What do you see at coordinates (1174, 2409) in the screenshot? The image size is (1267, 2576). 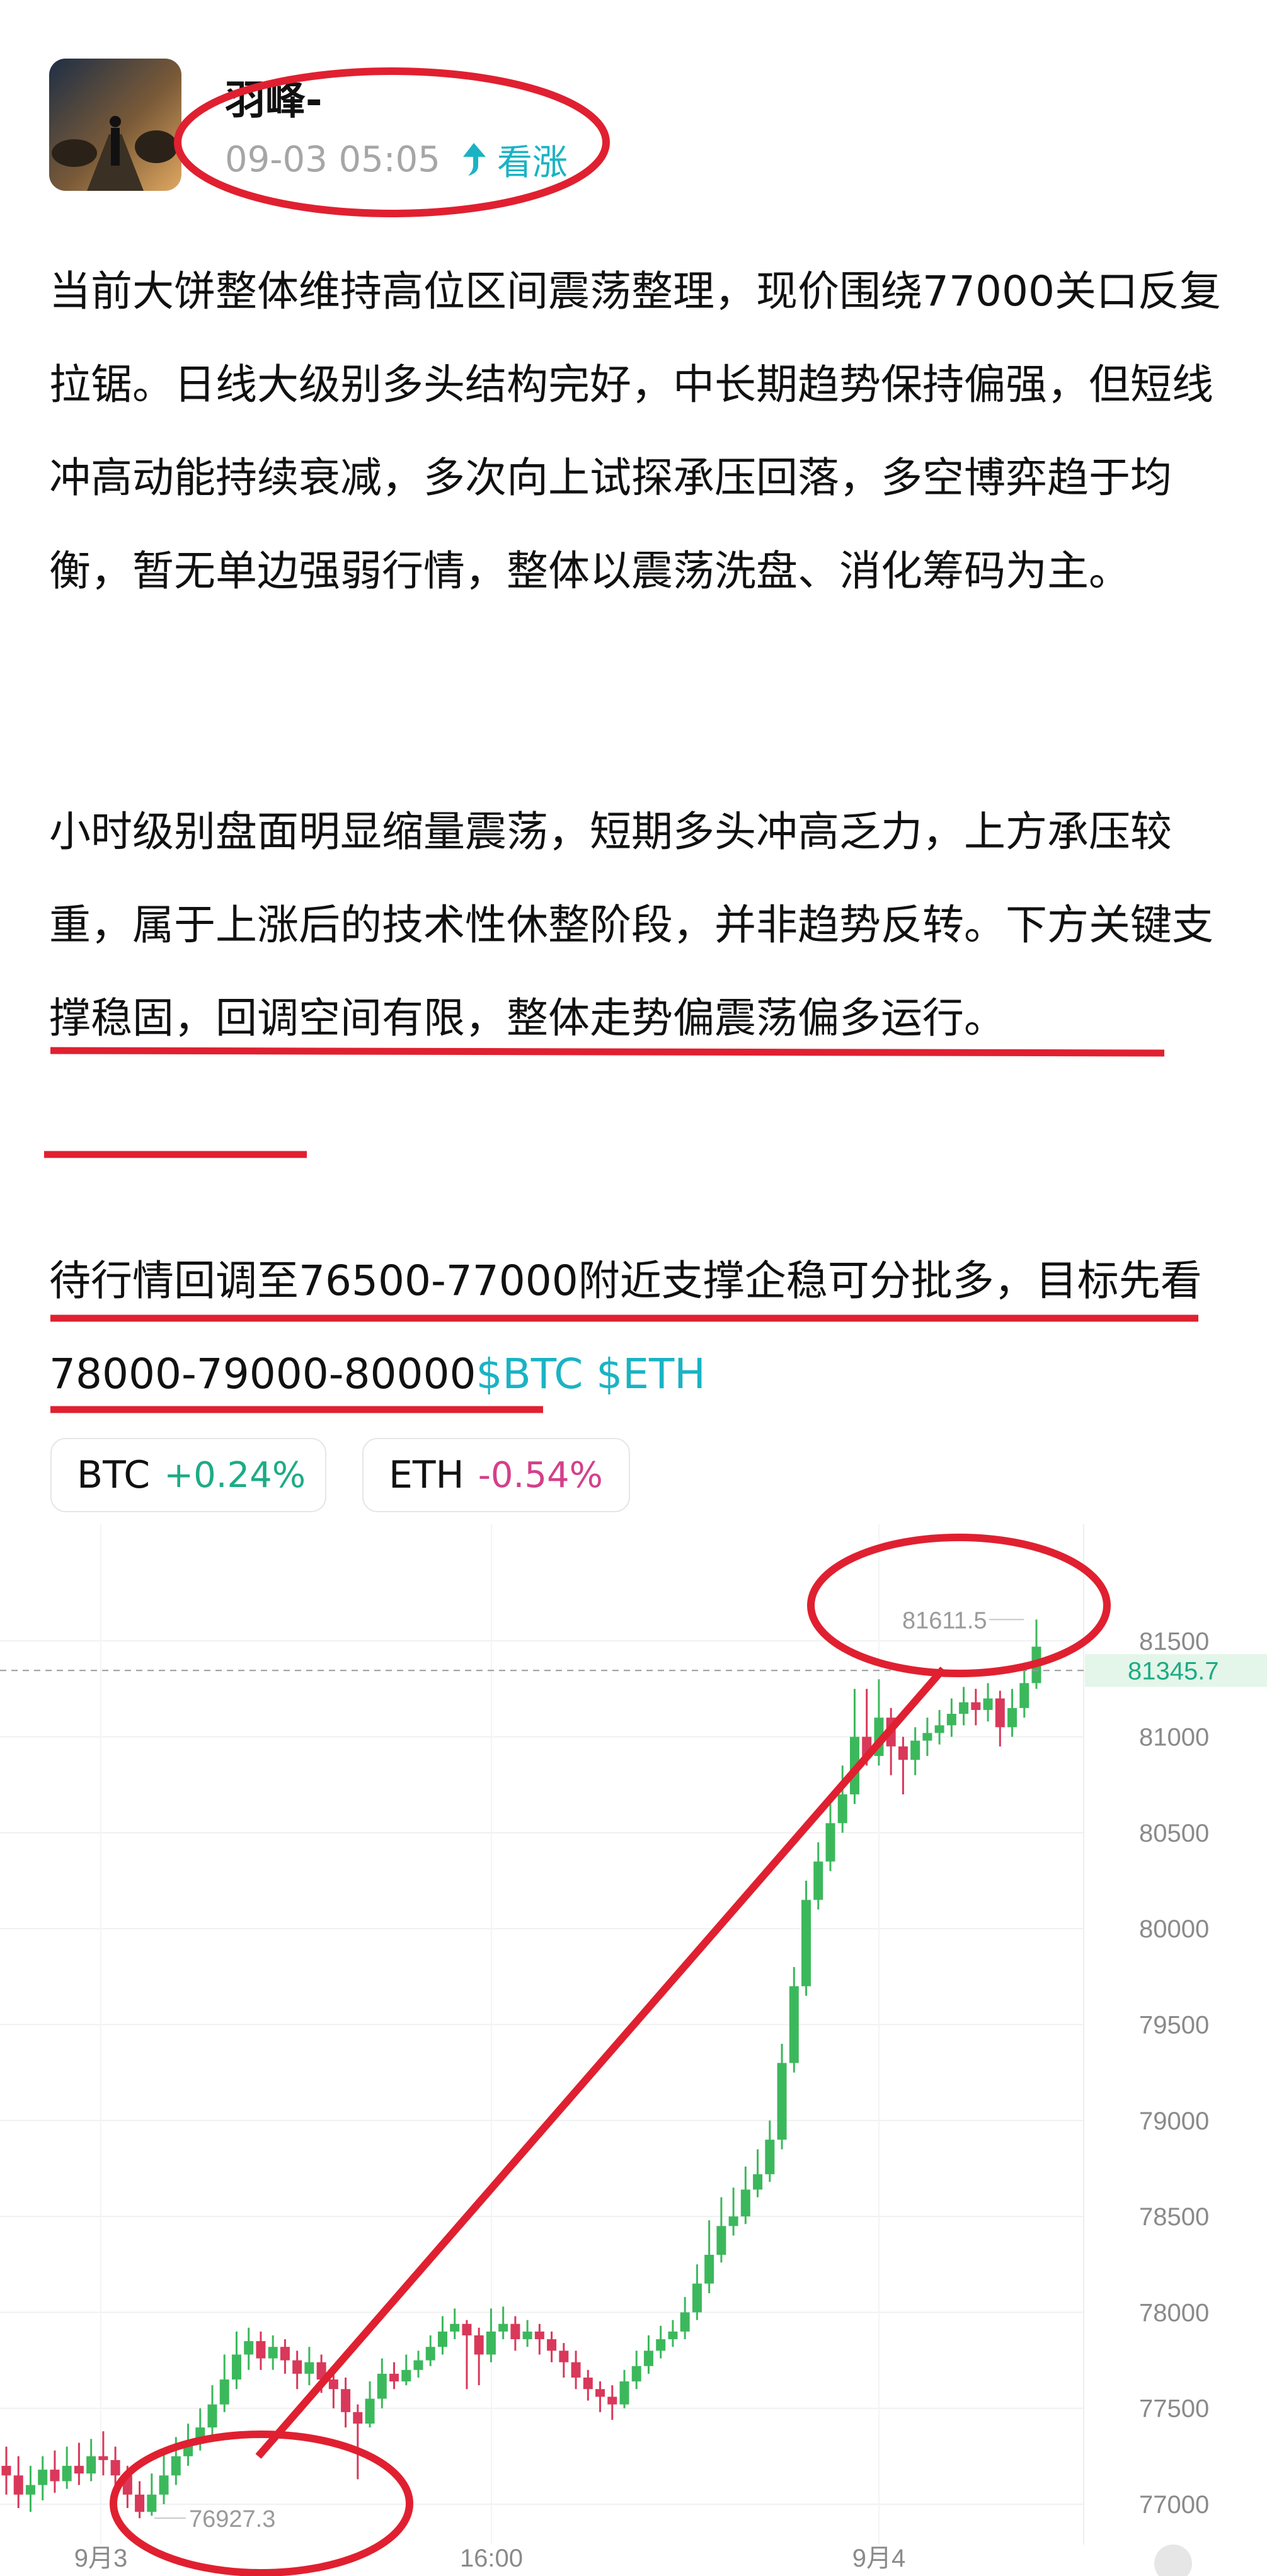 I see `y-tick-label: 77500` at bounding box center [1174, 2409].